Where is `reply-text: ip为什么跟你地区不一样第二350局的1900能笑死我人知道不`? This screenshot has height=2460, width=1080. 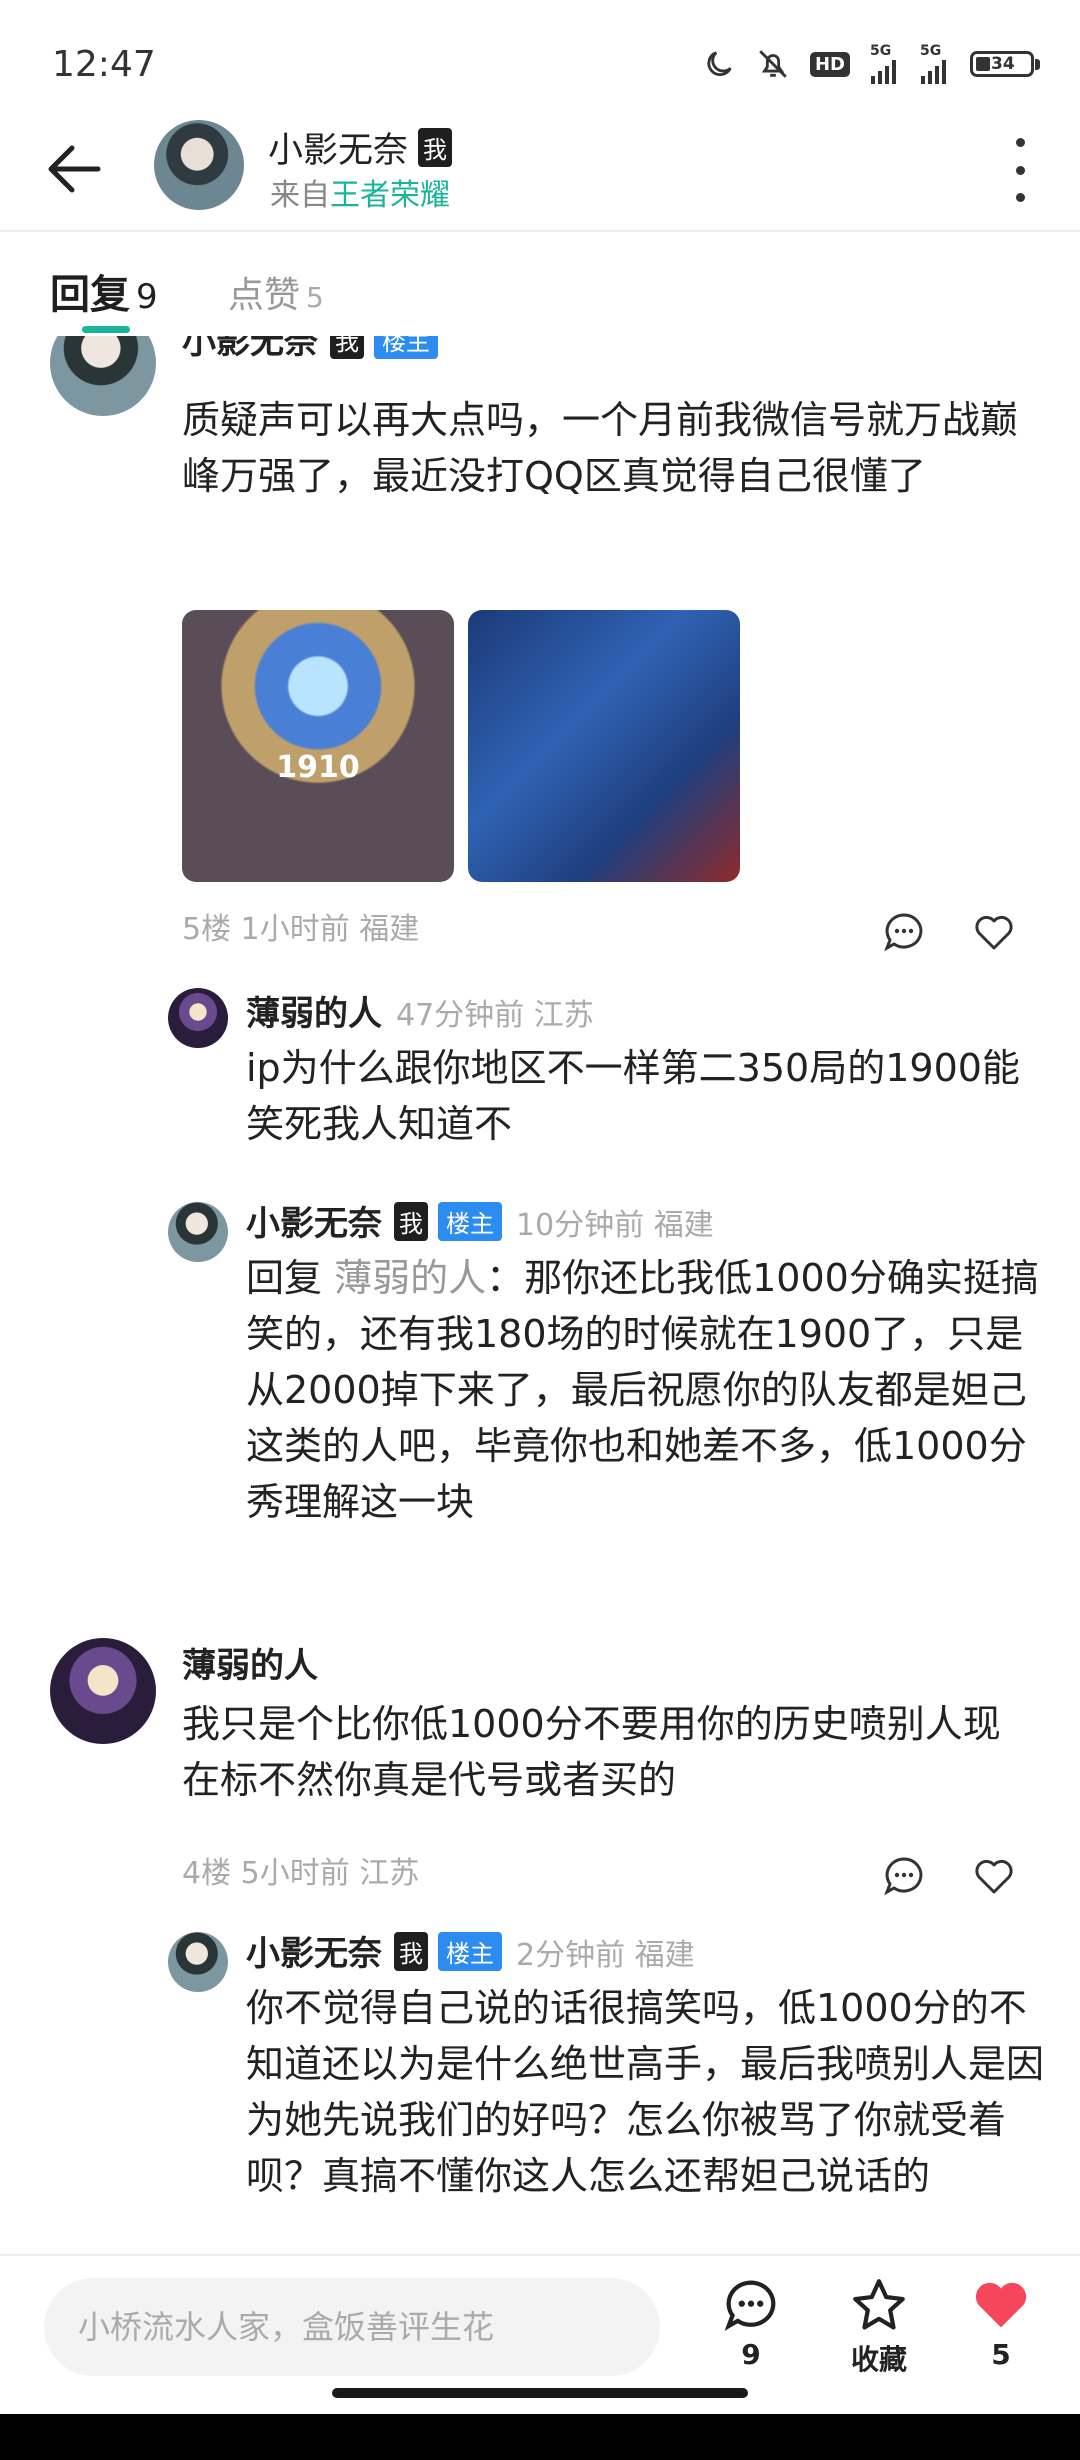 reply-text: ip为什么跟你地区不一样第二350局的1900能笑死我人知道不 is located at coordinates (646, 1096).